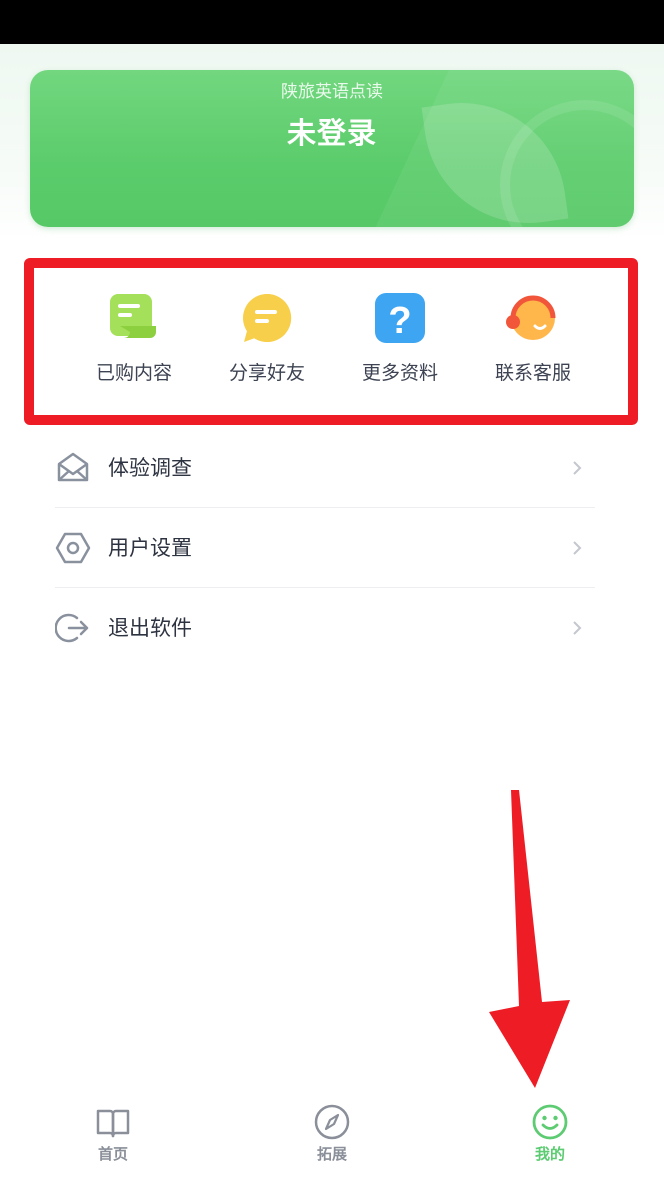 This screenshot has width=664, height=1181. What do you see at coordinates (331, 1154) in the screenshot?
I see `tab-label: 拓展` at bounding box center [331, 1154].